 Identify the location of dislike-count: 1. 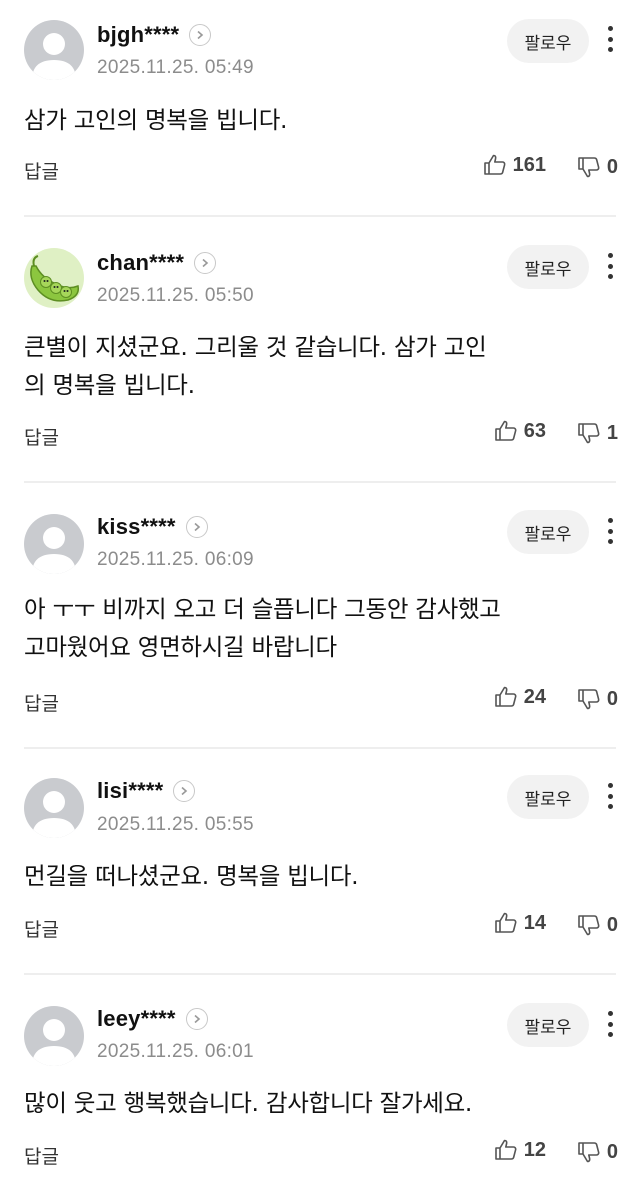
(612, 432).